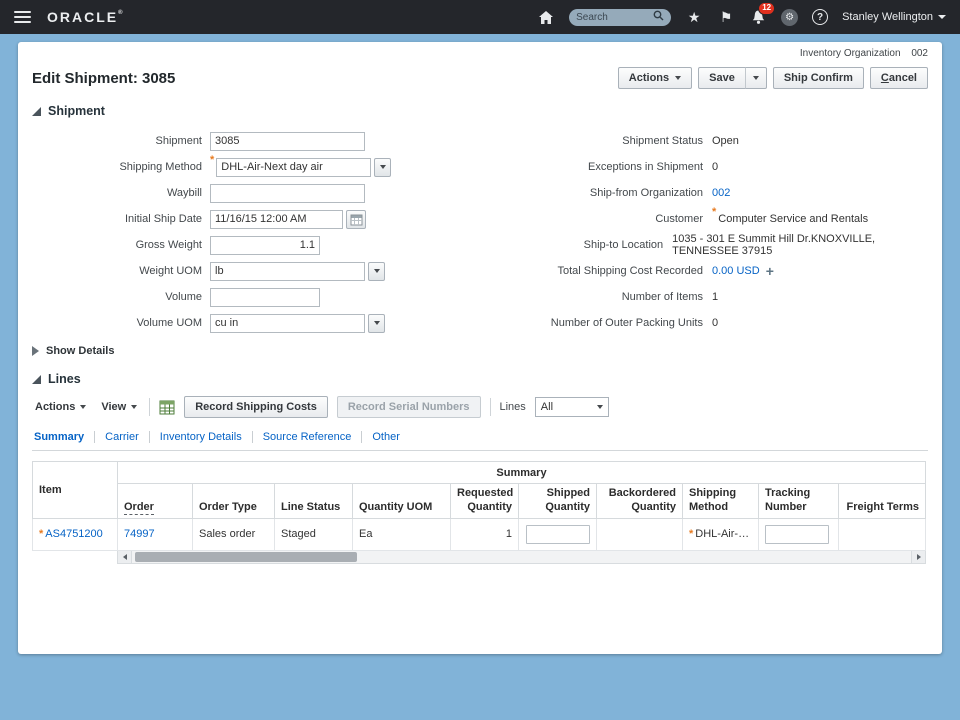 The height and width of the screenshot is (720, 960). What do you see at coordinates (919, 53) in the screenshot?
I see `context-value: 002` at bounding box center [919, 53].